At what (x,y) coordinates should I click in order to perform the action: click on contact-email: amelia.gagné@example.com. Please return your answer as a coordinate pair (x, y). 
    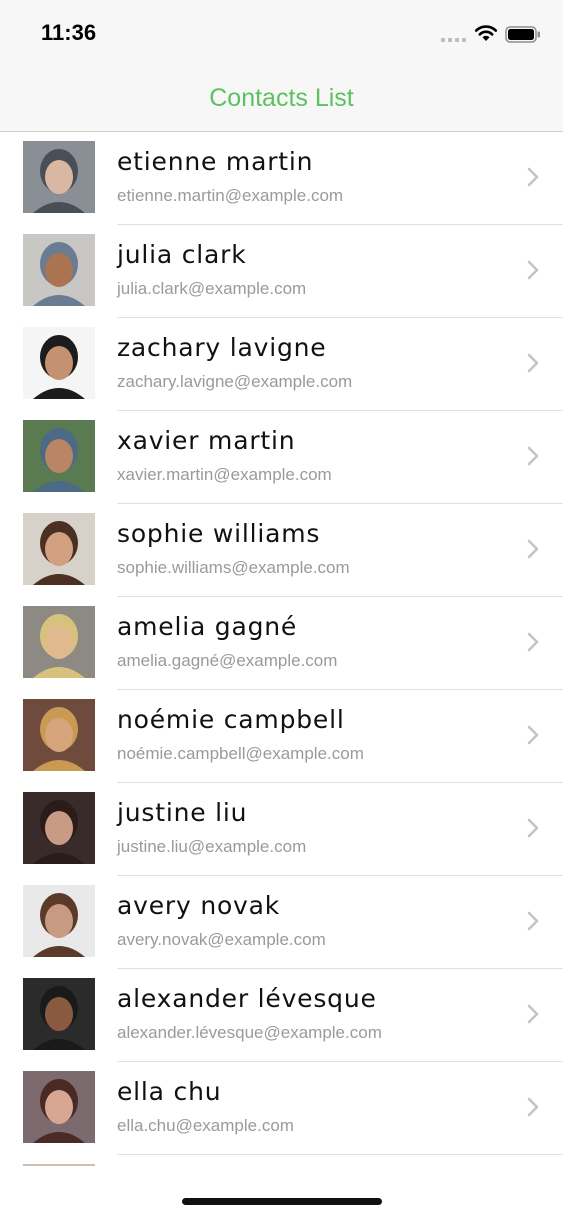
    Looking at the image, I should click on (227, 660).